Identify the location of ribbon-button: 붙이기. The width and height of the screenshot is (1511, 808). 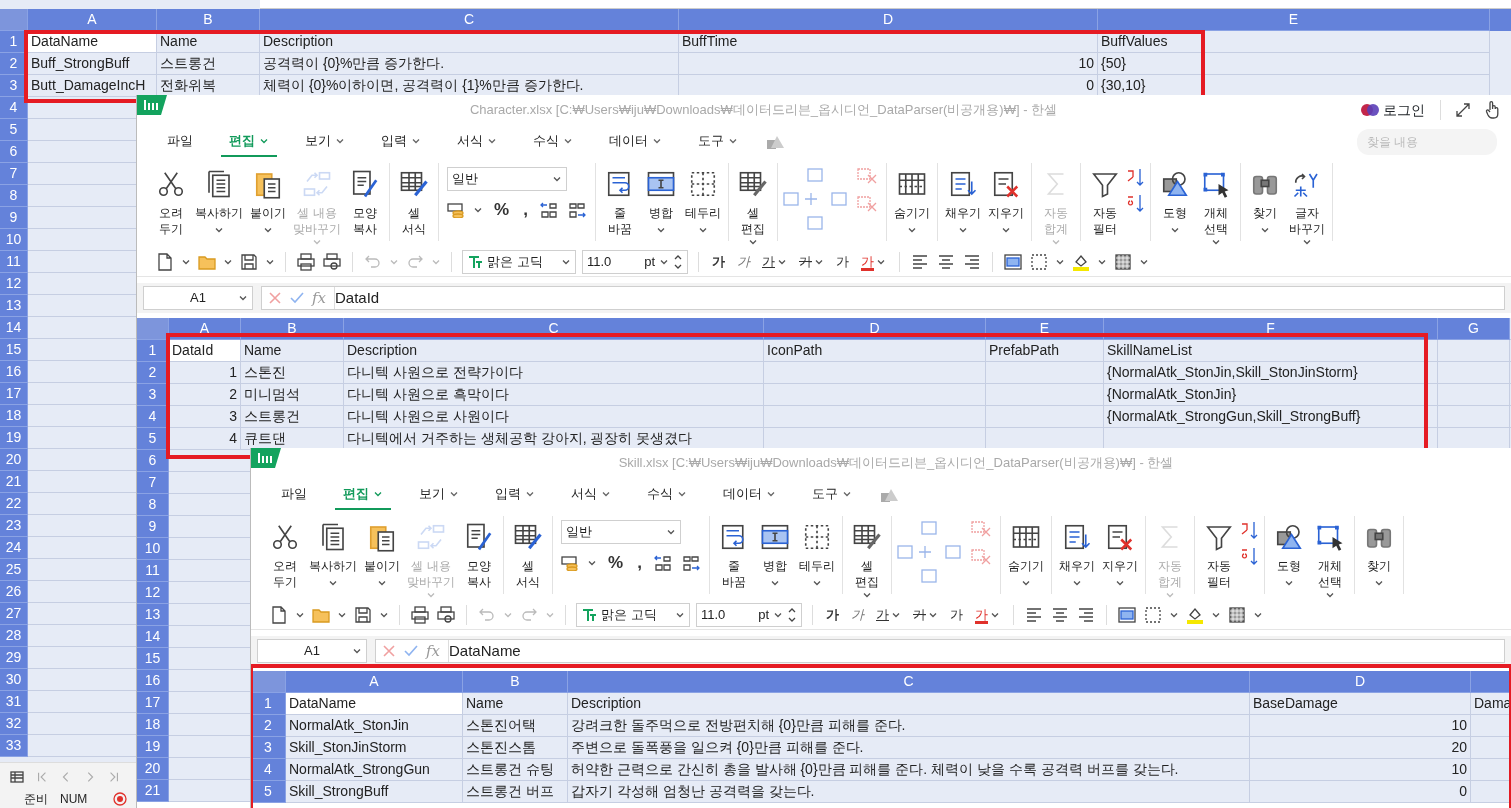
(382, 555).